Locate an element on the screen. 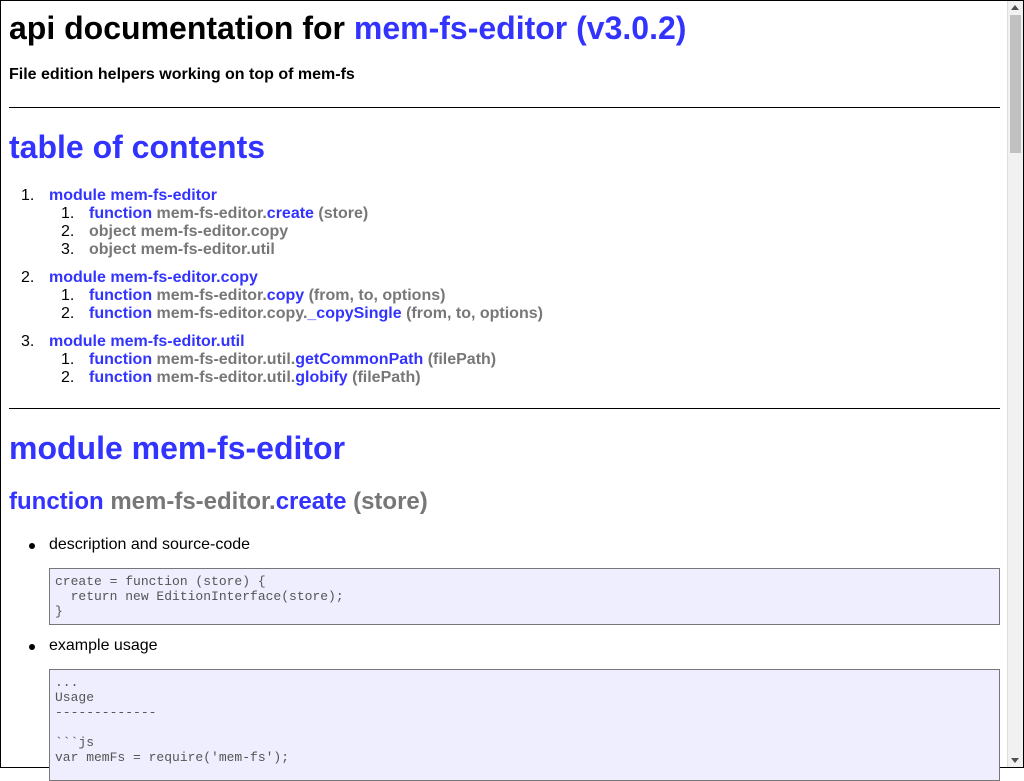  toc-item: 3. object mem-fs-editor.util is located at coordinates (302, 250).